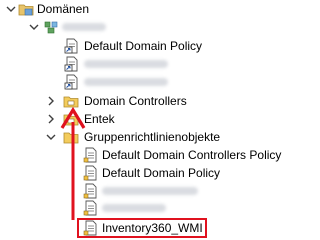 The height and width of the screenshot is (240, 320). Describe the element at coordinates (142, 228) in the screenshot. I see `highlight-box` at that location.